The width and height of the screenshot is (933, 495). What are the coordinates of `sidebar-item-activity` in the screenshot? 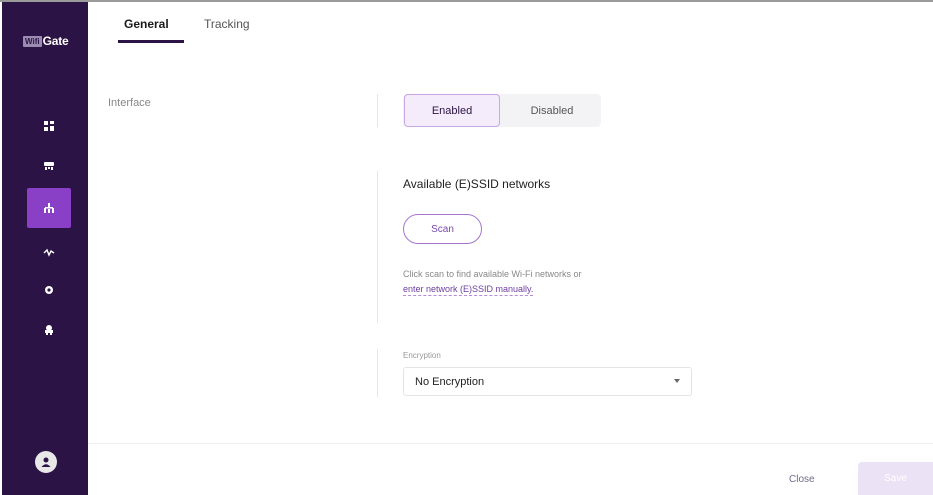 It's located at (49, 252).